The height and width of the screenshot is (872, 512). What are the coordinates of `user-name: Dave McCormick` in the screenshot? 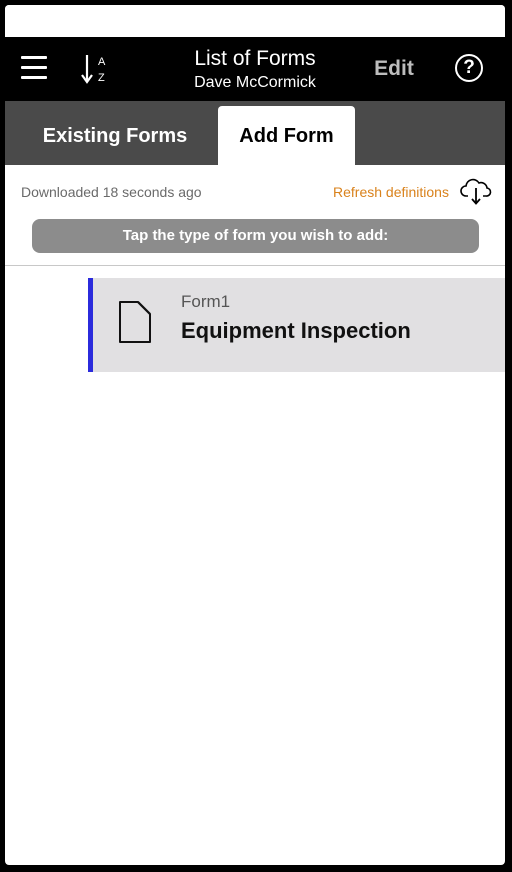 It's located at (255, 82).